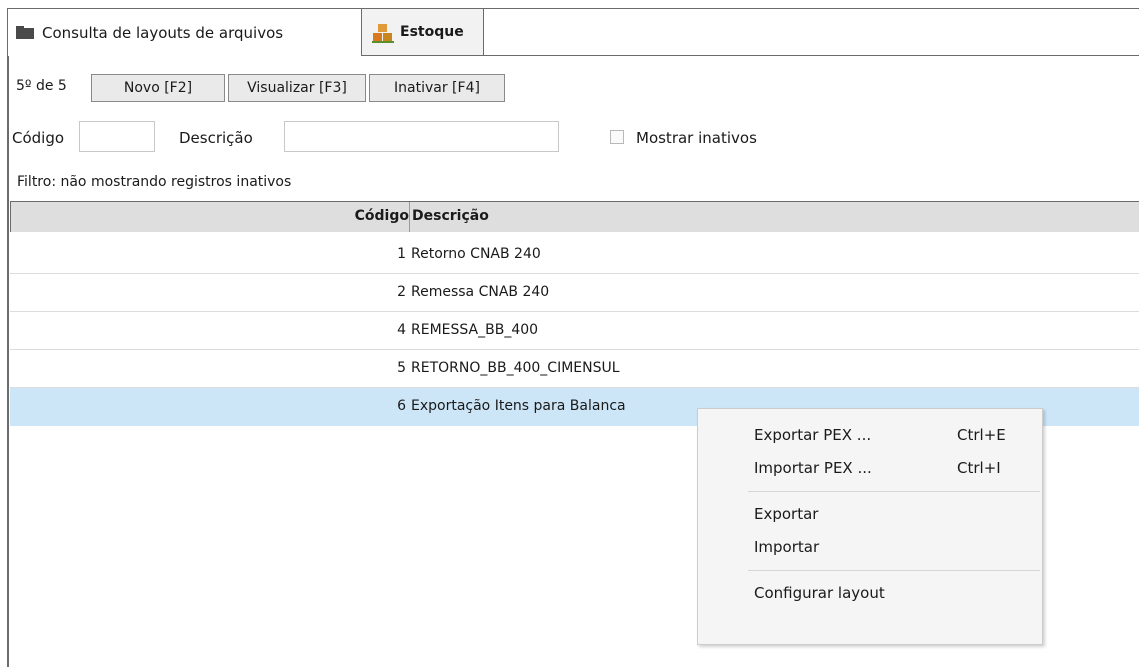 This screenshot has width=1139, height=667. Describe the element at coordinates (8, 337) in the screenshot. I see `window-left-border` at that location.